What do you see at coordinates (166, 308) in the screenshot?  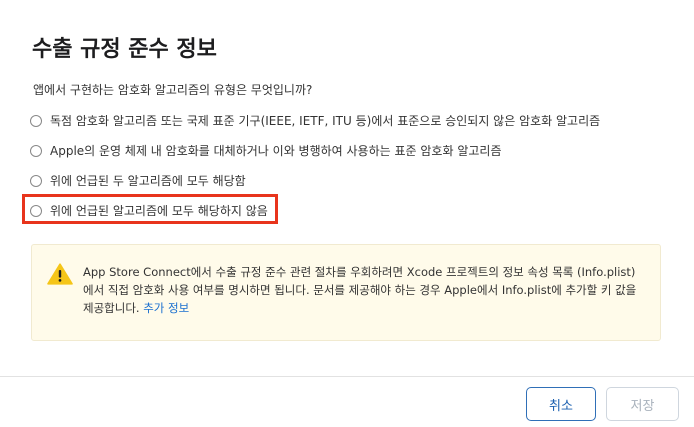 I see `more-info-link: 추가 정보` at bounding box center [166, 308].